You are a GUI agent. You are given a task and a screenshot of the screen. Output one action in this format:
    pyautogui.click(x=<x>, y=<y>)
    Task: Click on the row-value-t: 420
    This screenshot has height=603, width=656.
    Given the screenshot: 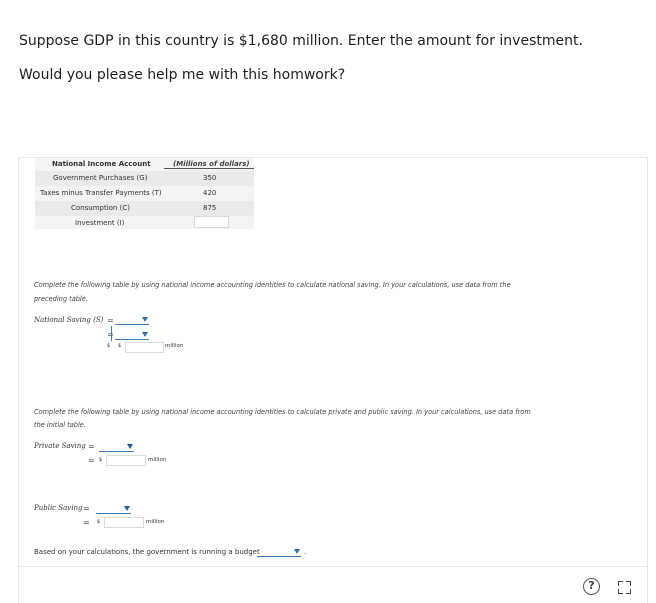 What is the action you would take?
    pyautogui.click(x=210, y=193)
    